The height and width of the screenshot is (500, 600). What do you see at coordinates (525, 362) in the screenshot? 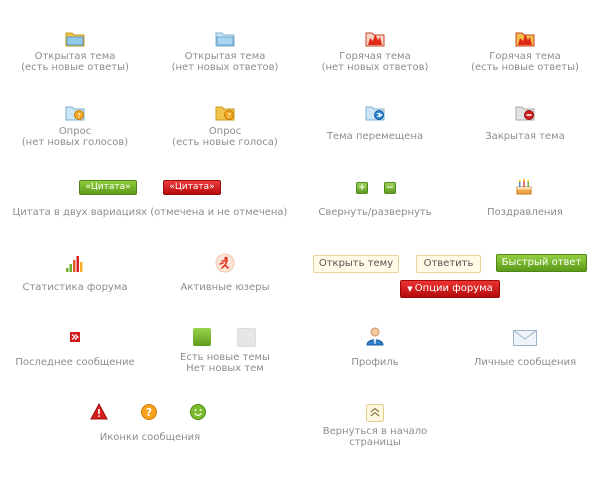
I see `caption-pm: Личные сообщения` at bounding box center [525, 362].